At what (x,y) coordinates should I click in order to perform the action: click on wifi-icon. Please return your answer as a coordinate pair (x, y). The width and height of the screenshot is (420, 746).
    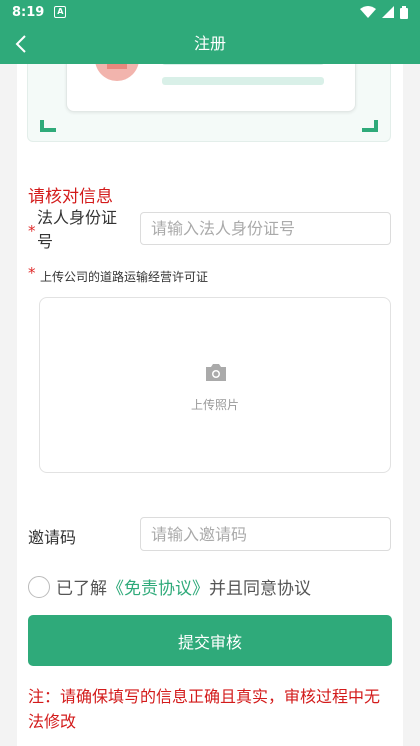
    Looking at the image, I should click on (368, 12).